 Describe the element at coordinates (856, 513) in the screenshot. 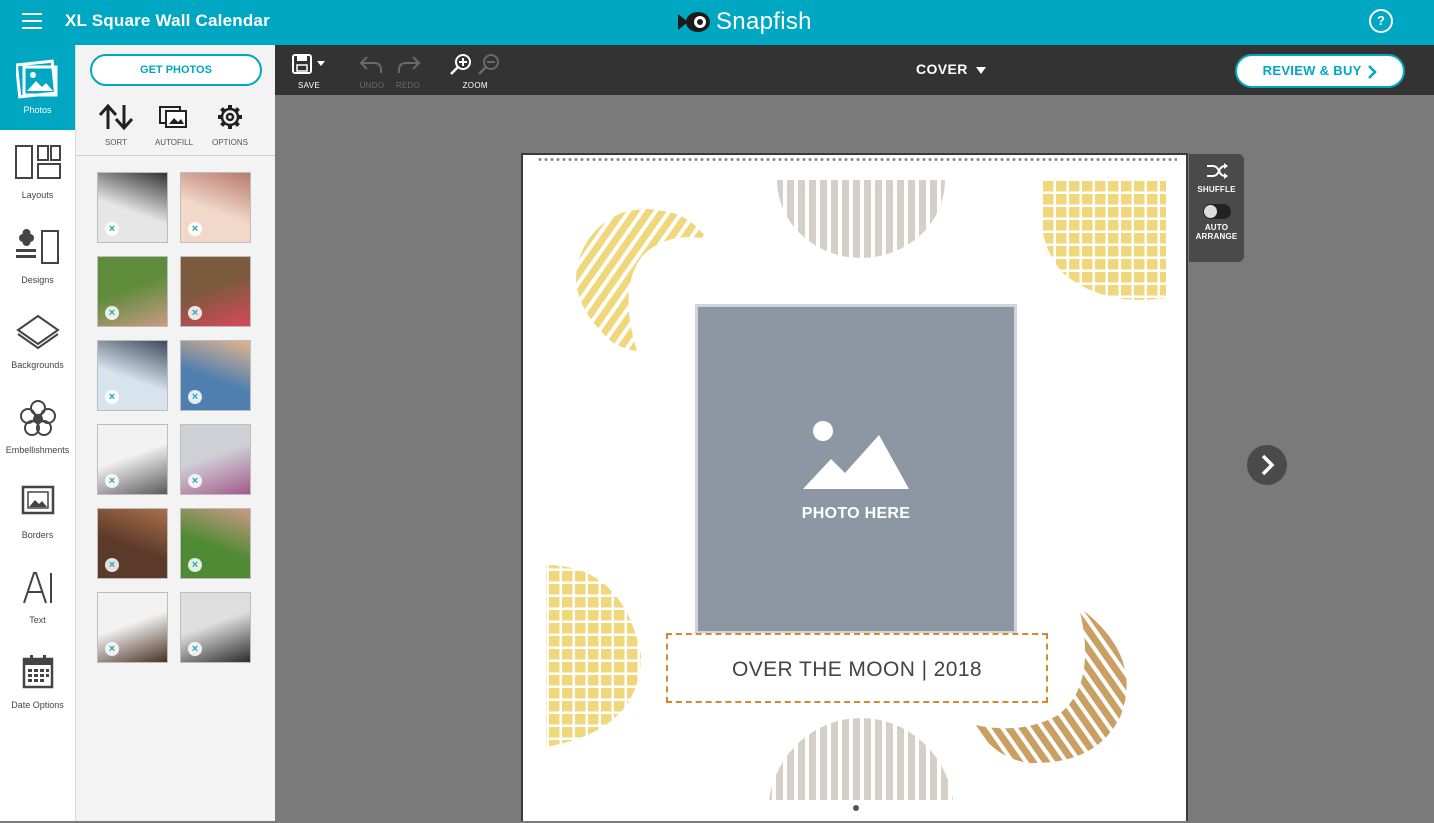

I see `photo-placeholder-text: PHOTO HERE` at that location.